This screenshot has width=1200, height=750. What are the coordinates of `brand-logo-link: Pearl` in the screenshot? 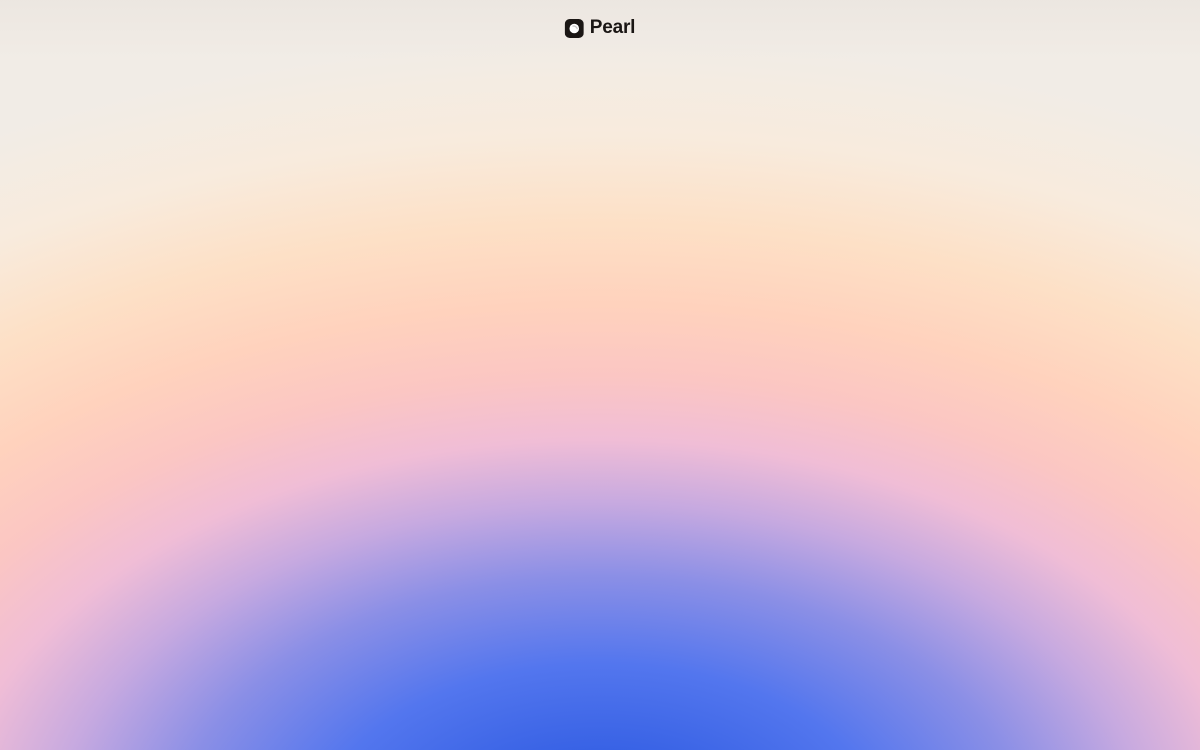 It's located at (600, 27).